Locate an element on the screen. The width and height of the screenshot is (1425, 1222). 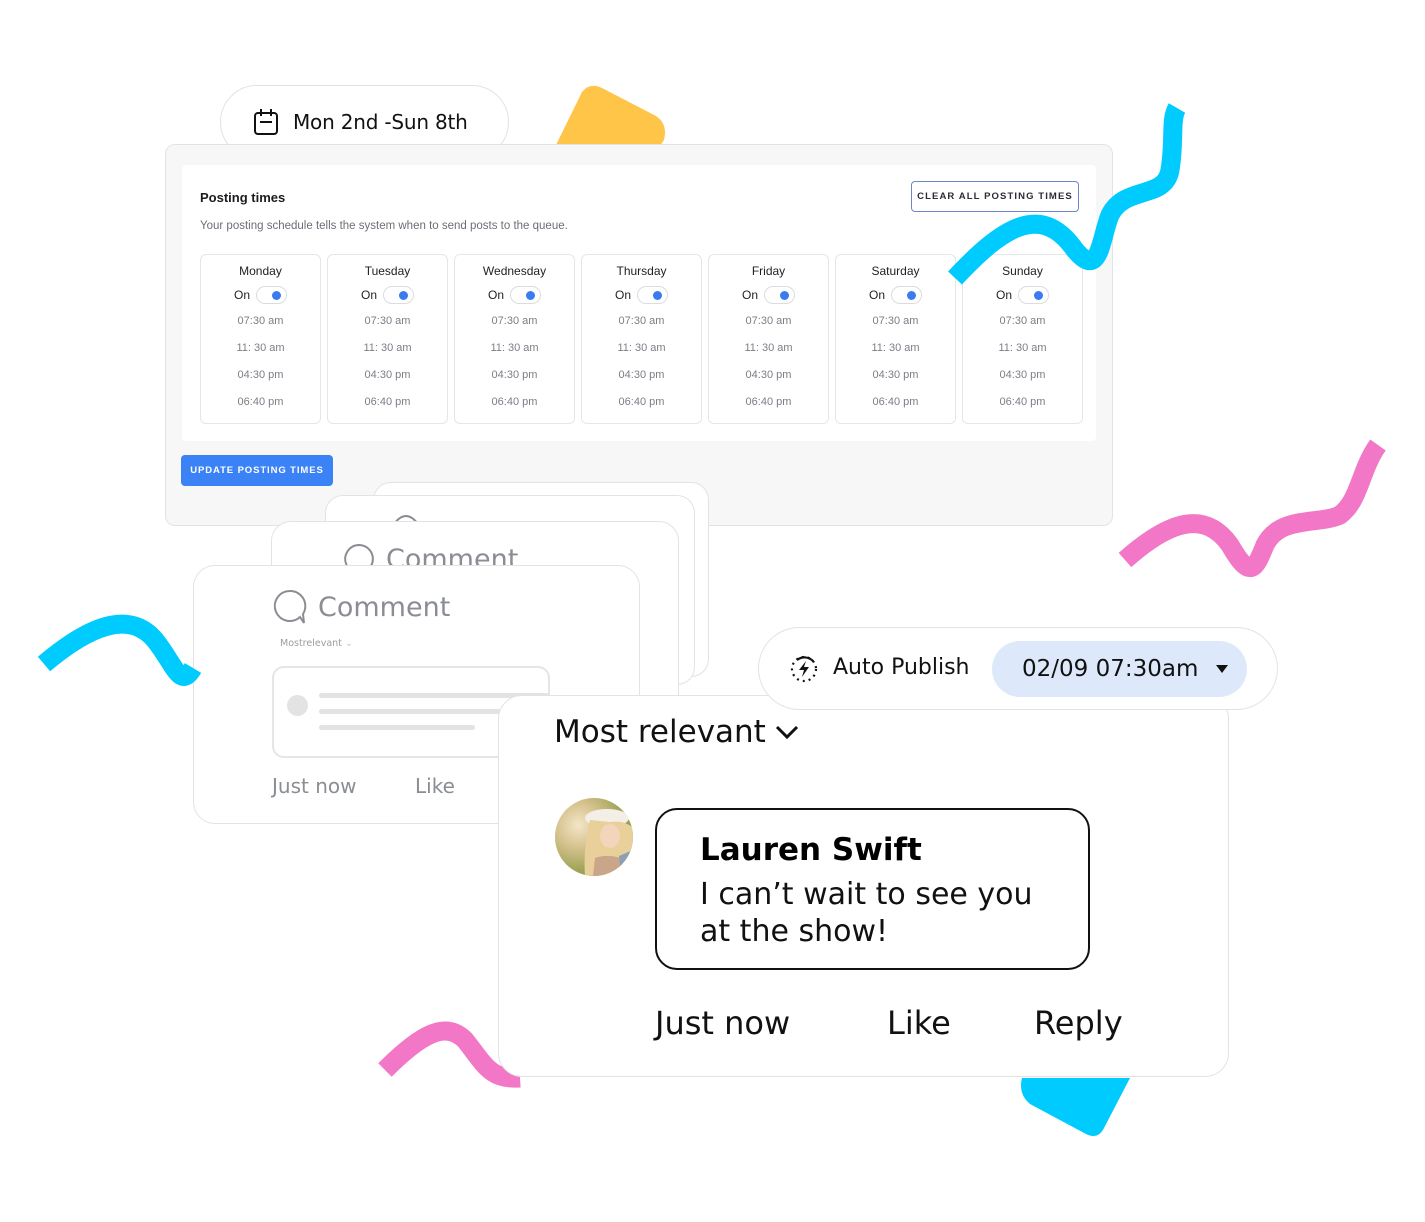
chevron-down-icon: ⌄ is located at coordinates (348, 643).